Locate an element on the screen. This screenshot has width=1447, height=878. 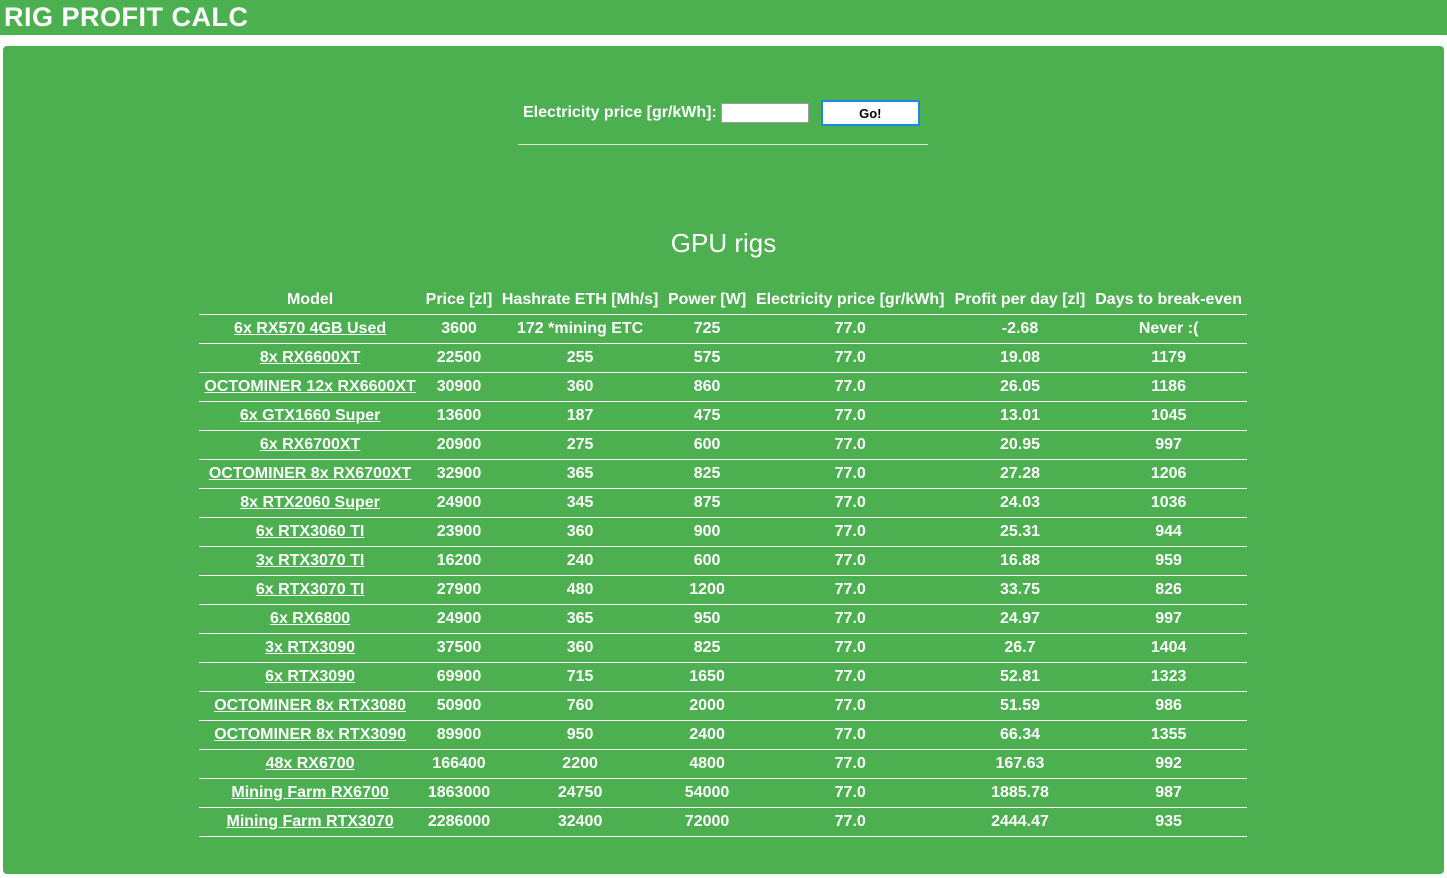
model-link: 6x RTX3070 TI is located at coordinates (310, 589).